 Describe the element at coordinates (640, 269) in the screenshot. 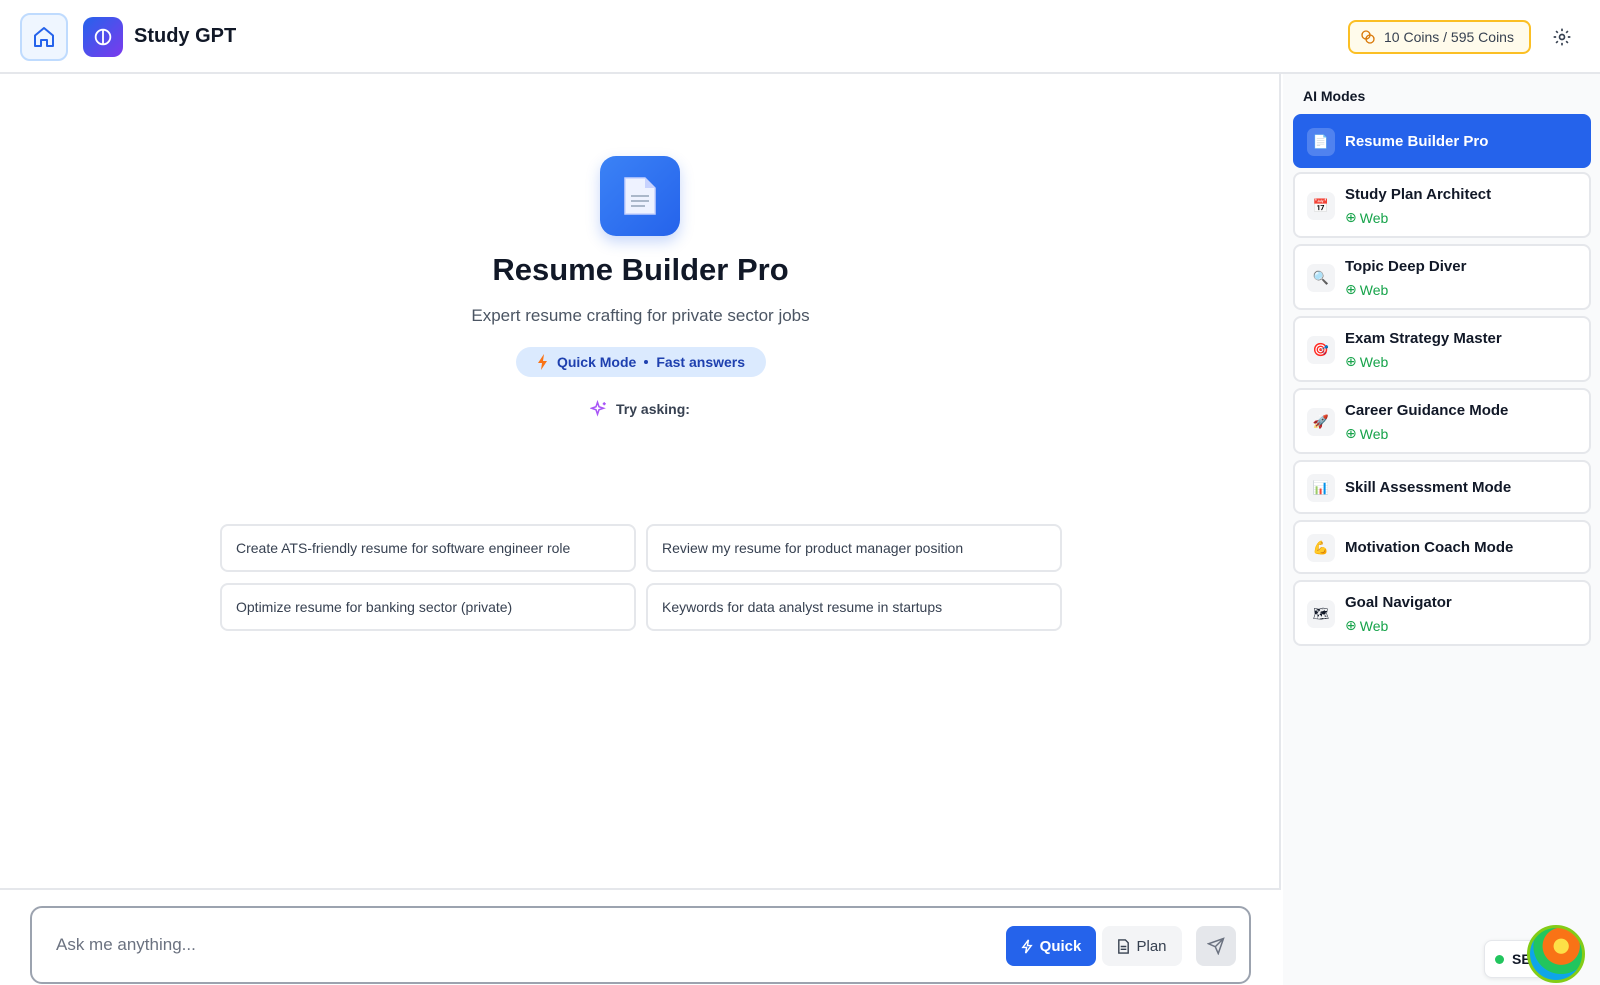

I see `mode-title: Resume Builder Pro` at that location.